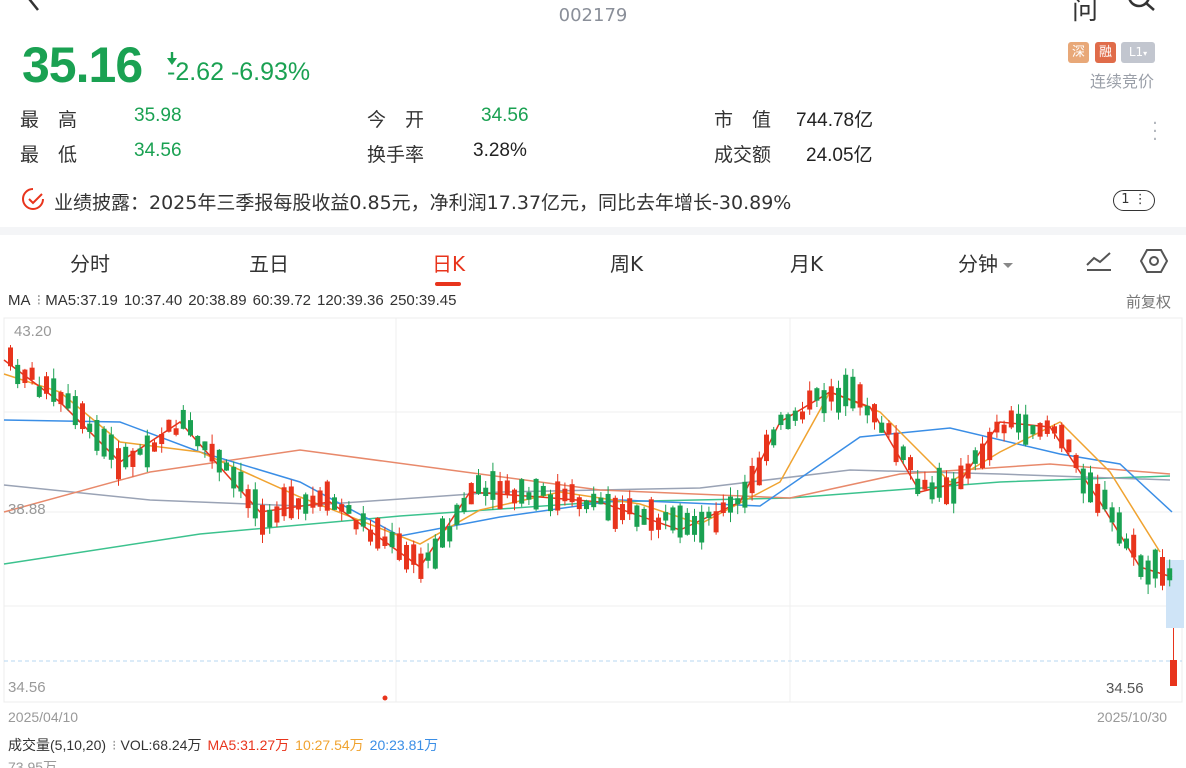 The width and height of the screenshot is (1186, 768). Describe the element at coordinates (626, 262) in the screenshot. I see `tab-weekly-k: 周K` at that location.